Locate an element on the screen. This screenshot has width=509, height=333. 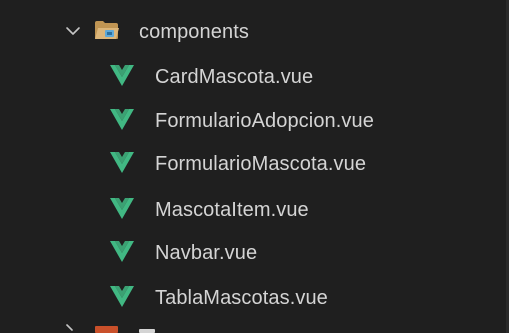
file-row: FormularioMascota.vue is located at coordinates (254, 163).